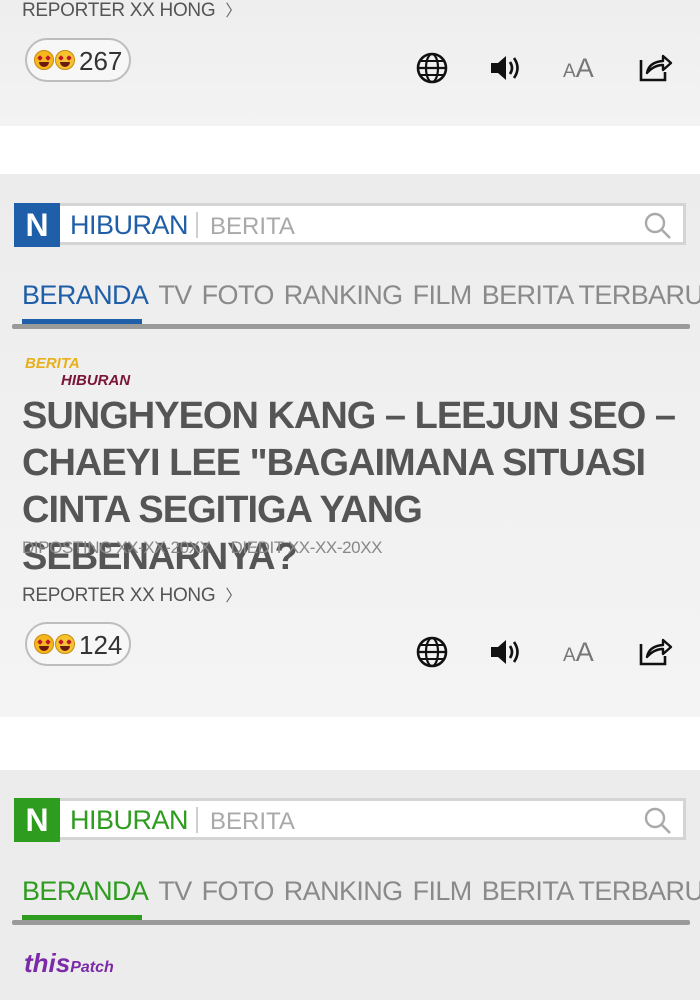  I want to click on this-patch-badge: thisPatch, so click(69, 963).